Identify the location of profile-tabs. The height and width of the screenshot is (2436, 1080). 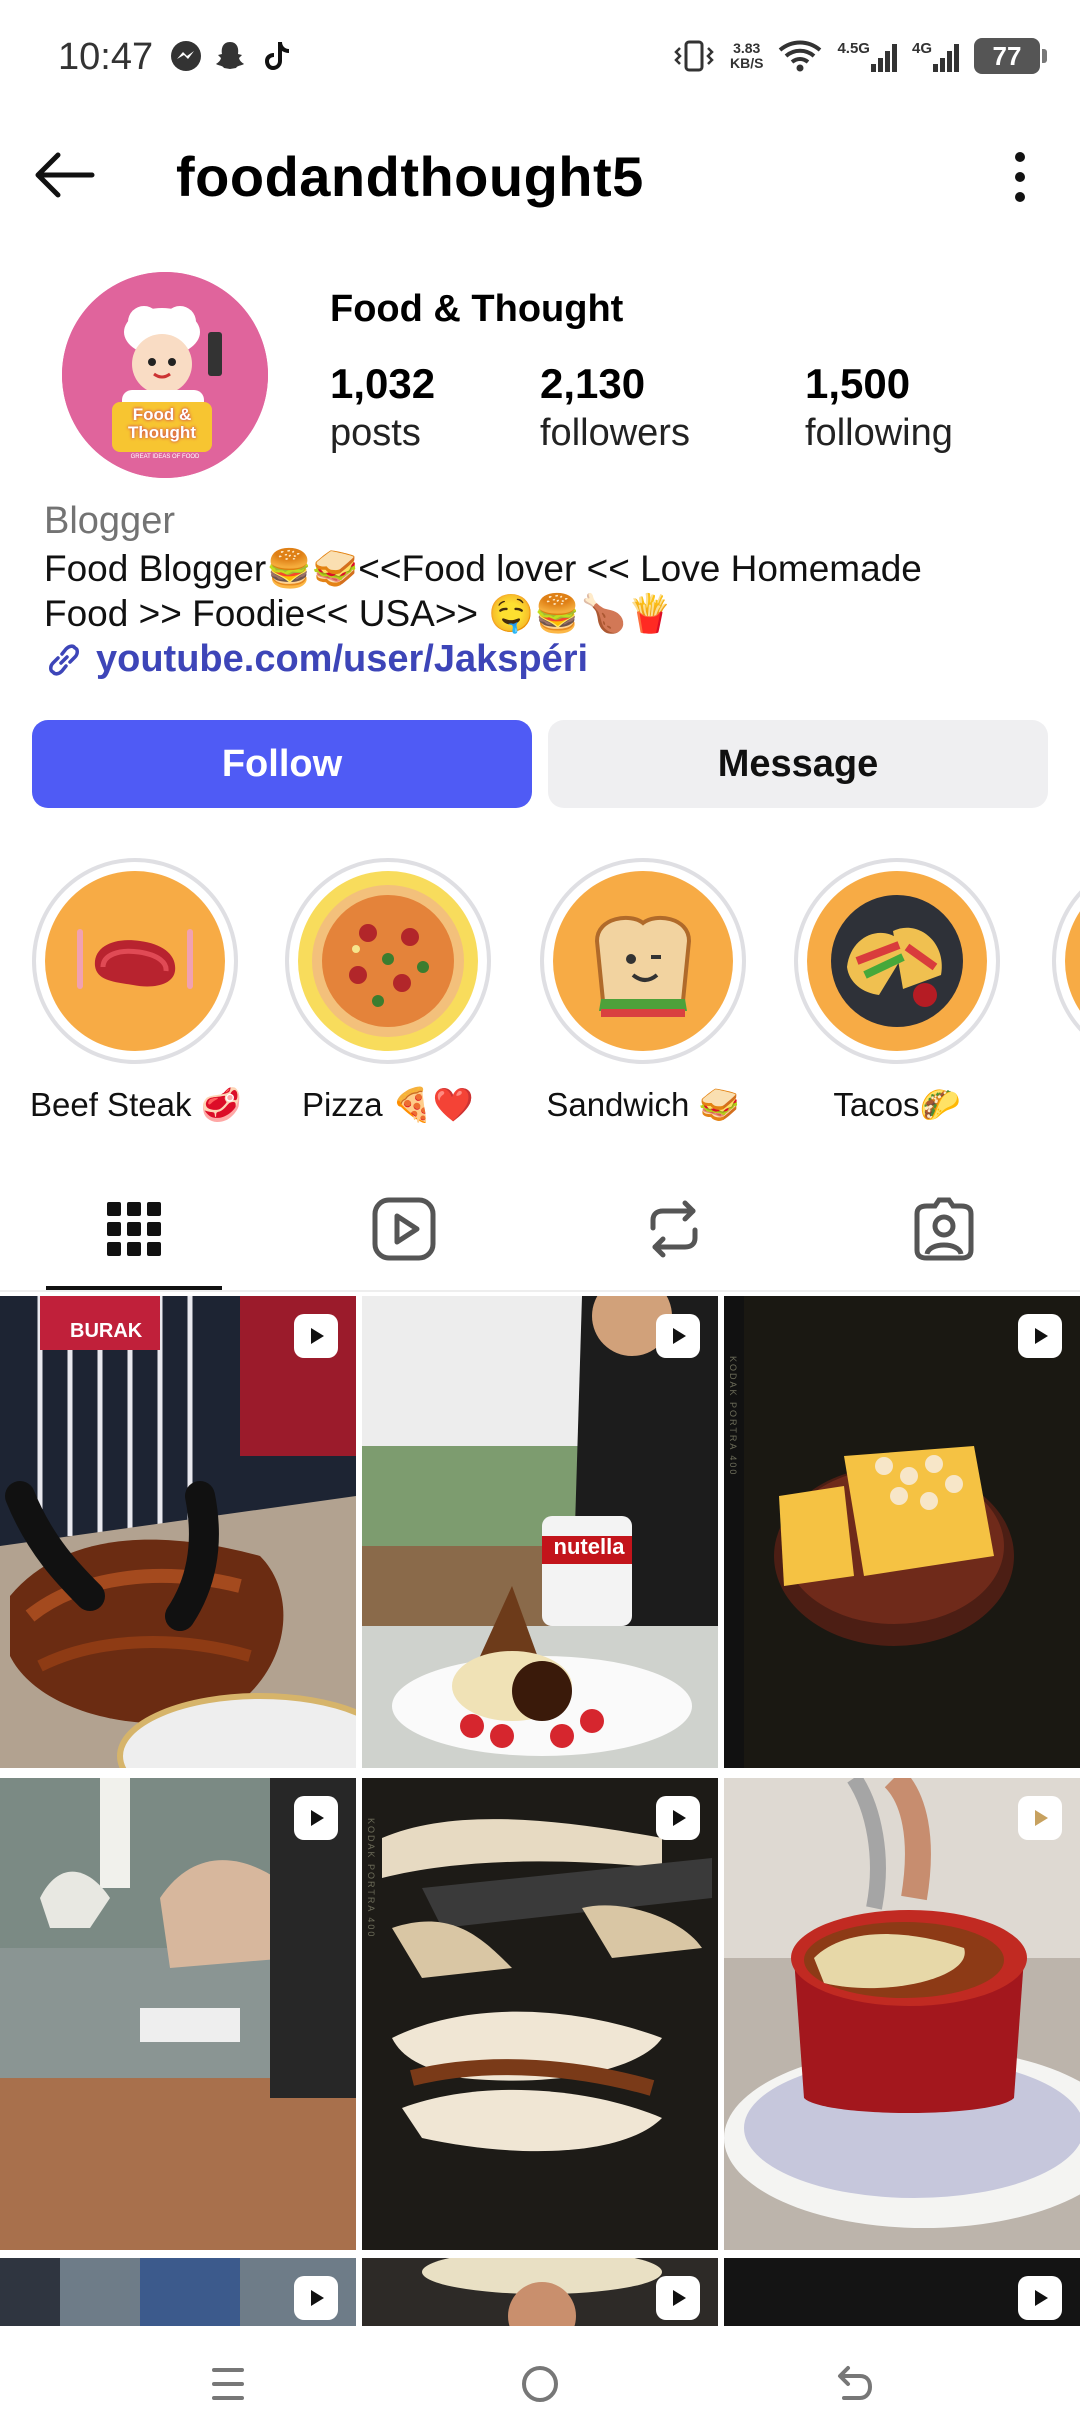
(540, 1230).